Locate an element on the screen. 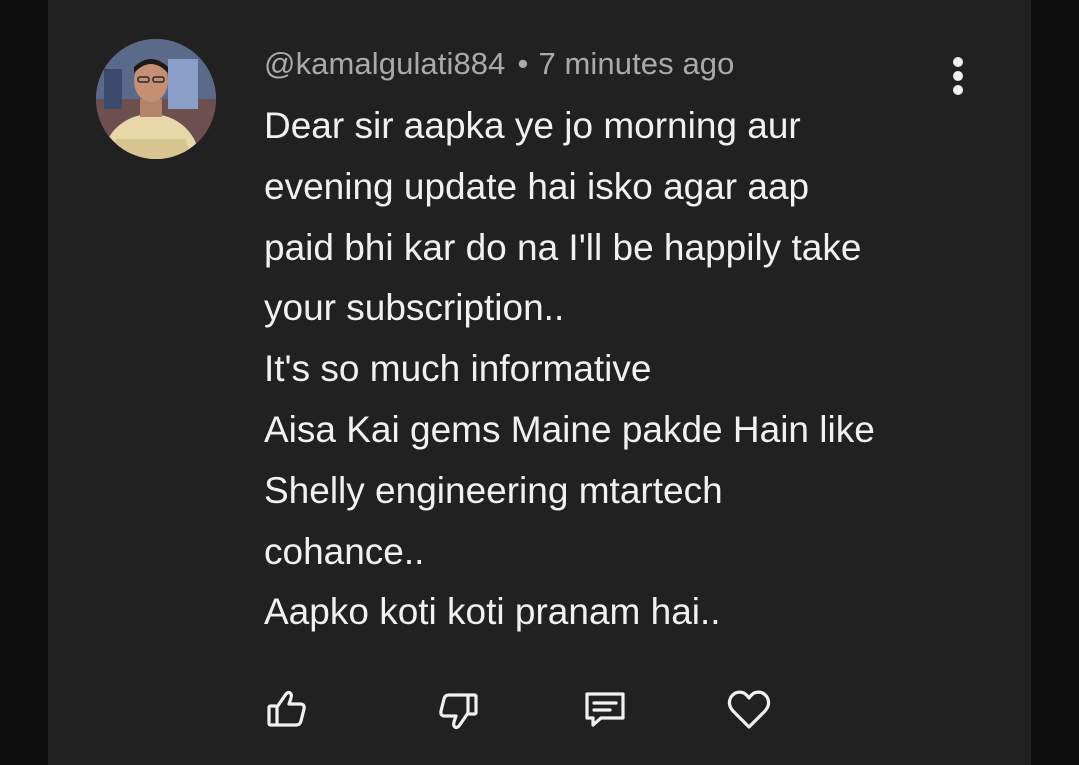  heart-icon is located at coordinates (749, 709).